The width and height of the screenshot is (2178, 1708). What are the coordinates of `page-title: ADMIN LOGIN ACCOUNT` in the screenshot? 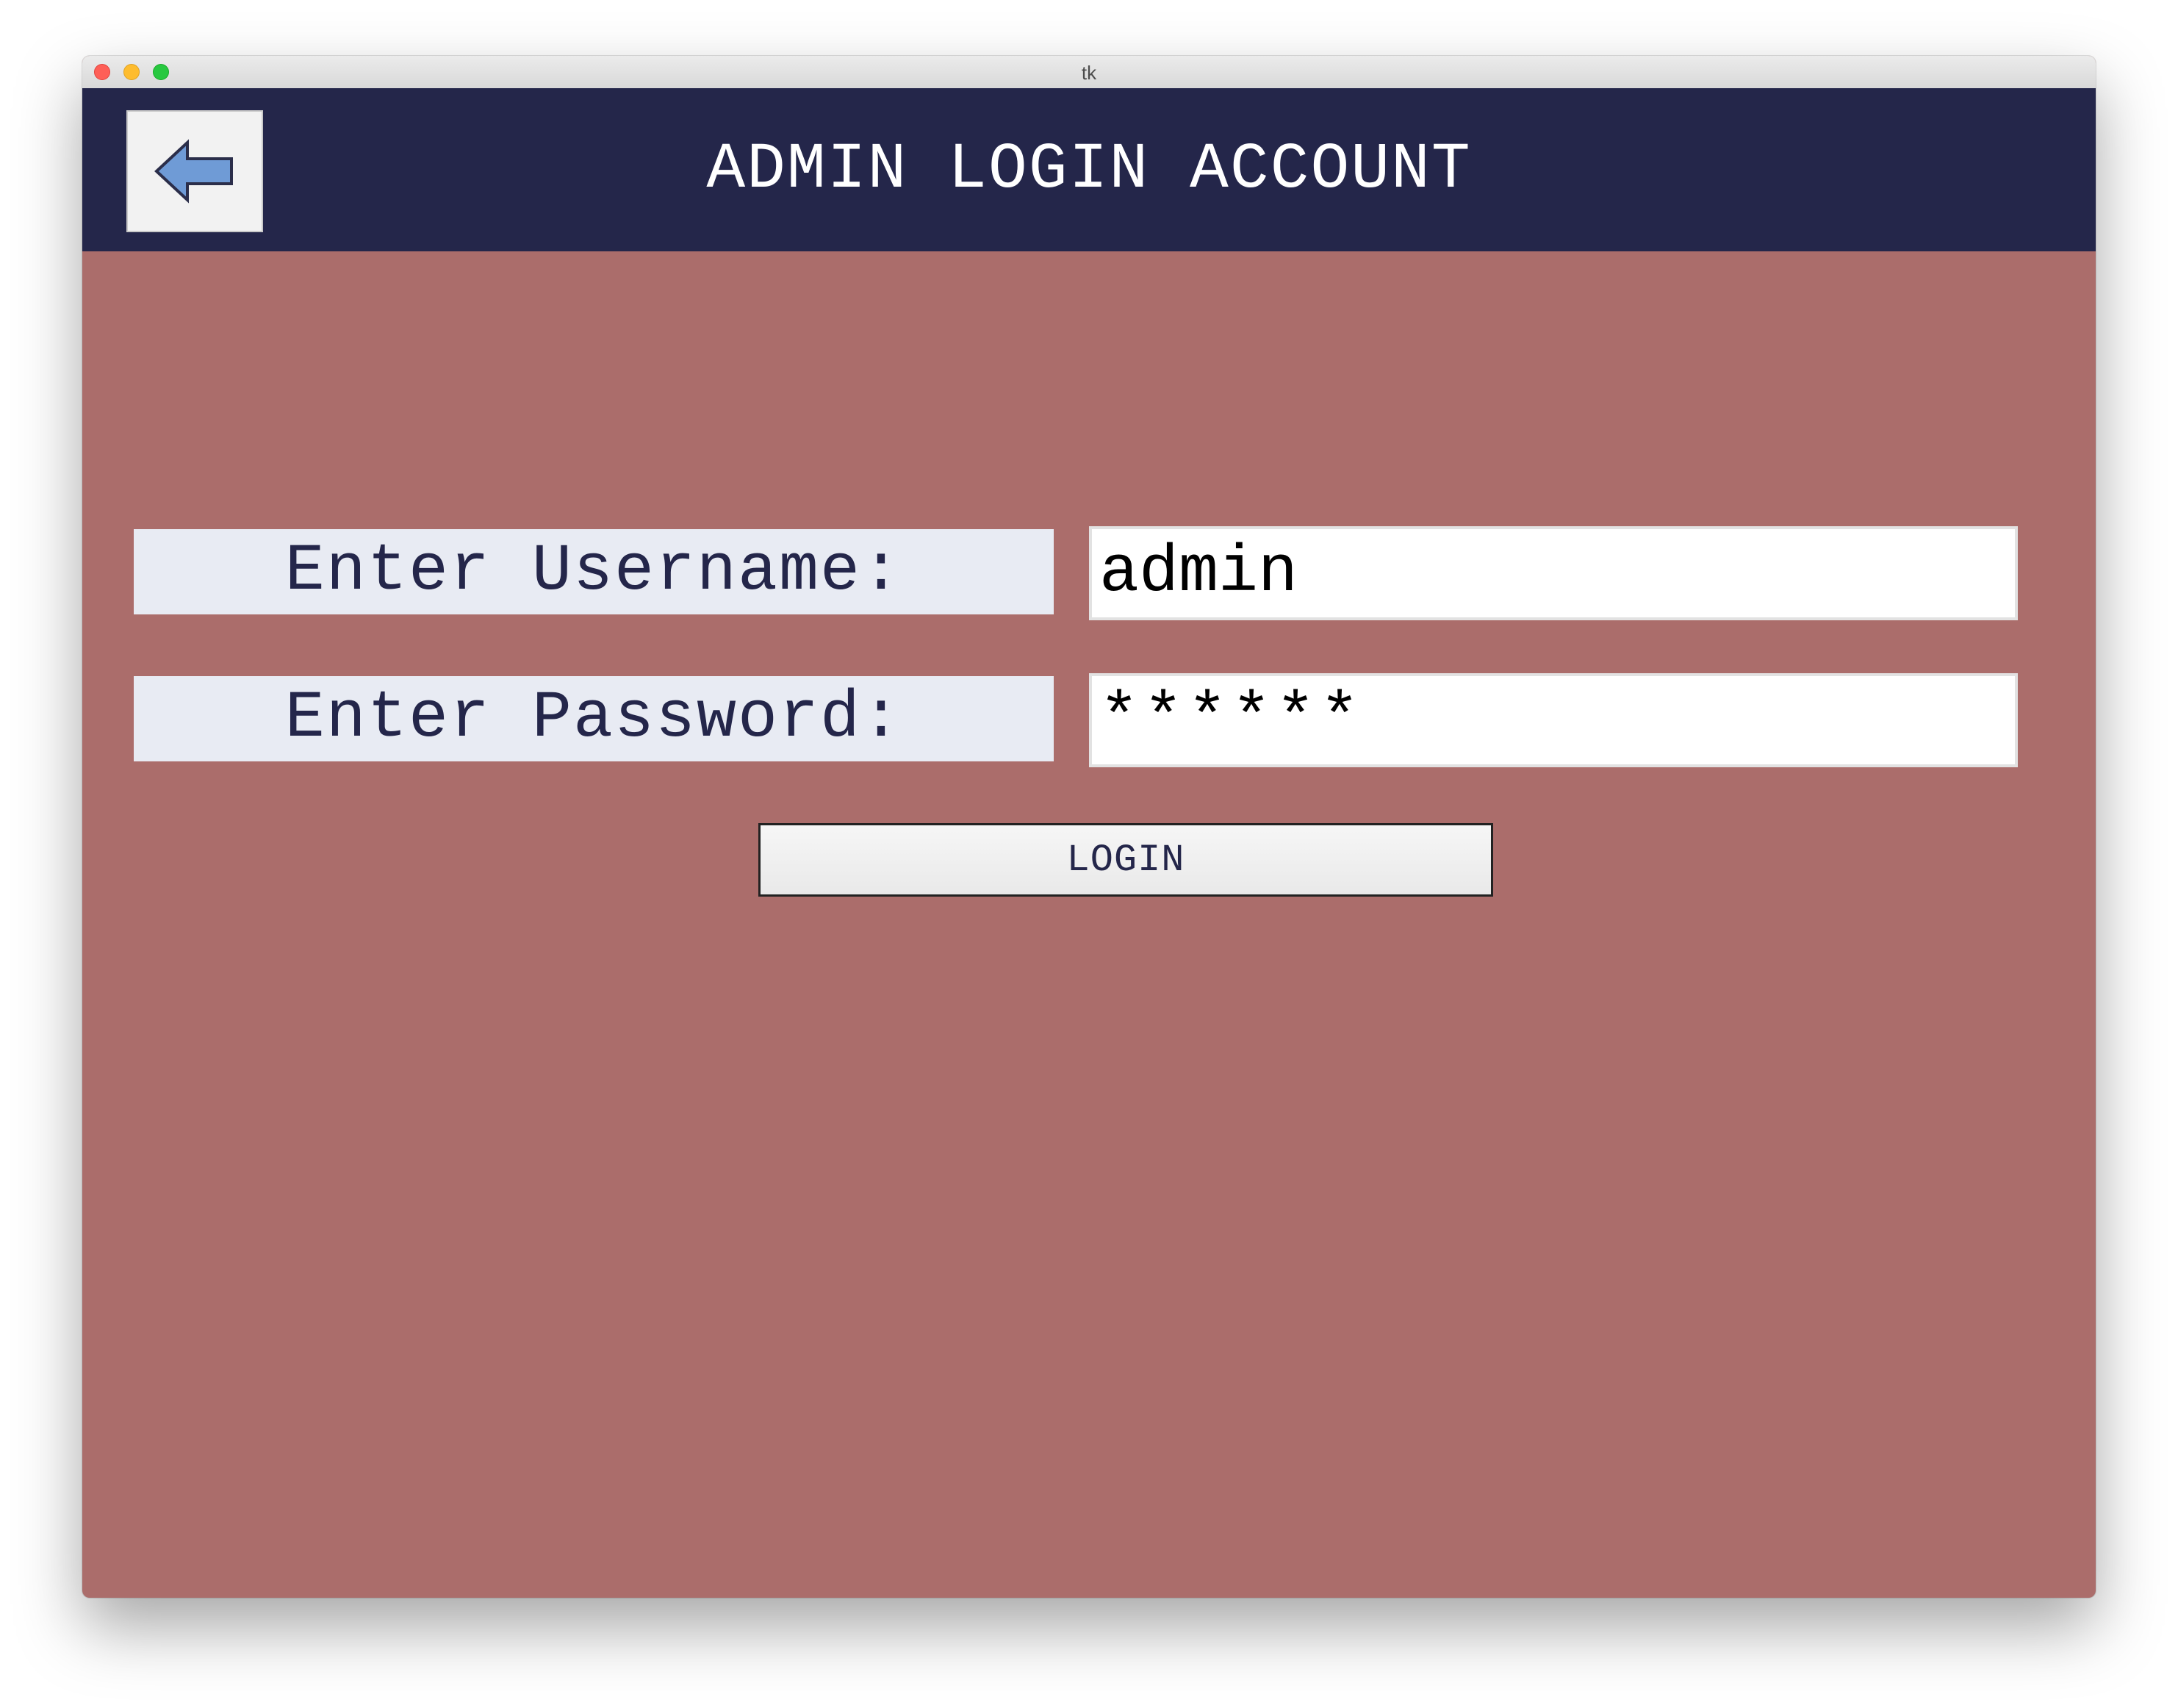 It's located at (1089, 170).